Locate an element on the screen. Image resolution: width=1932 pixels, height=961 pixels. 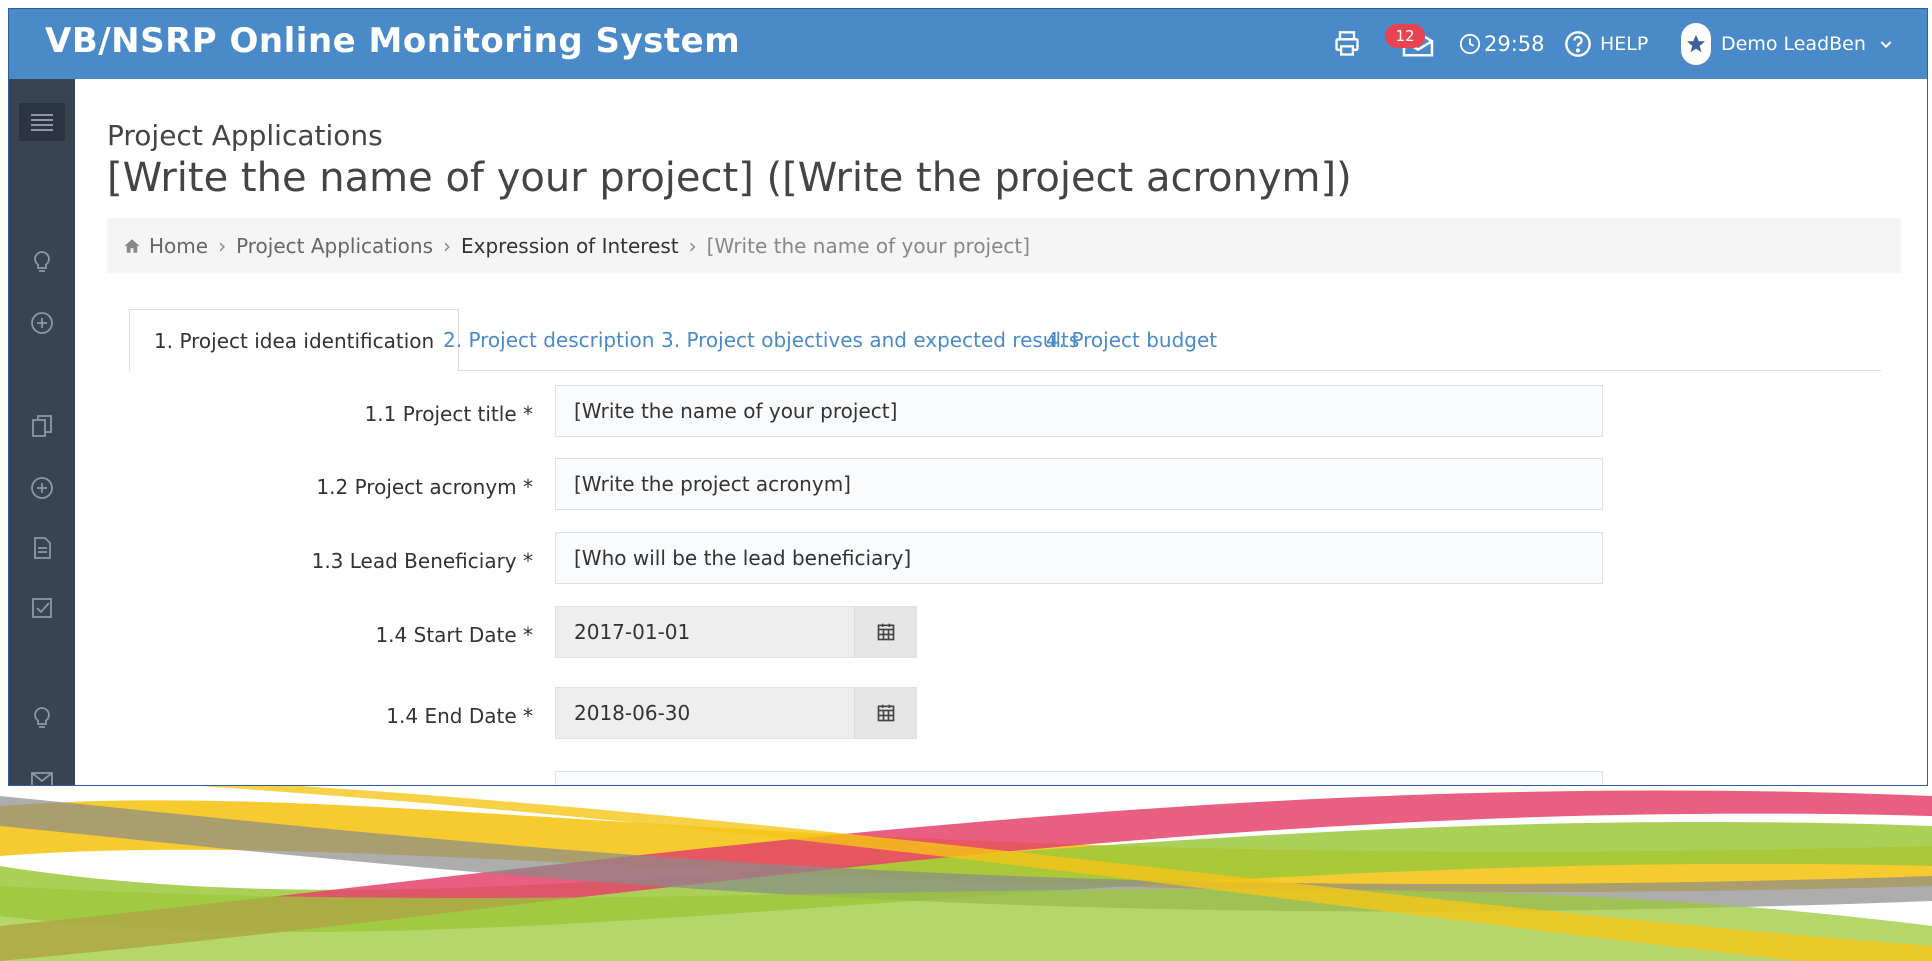
chevron-down-icon is located at coordinates (1886, 45).